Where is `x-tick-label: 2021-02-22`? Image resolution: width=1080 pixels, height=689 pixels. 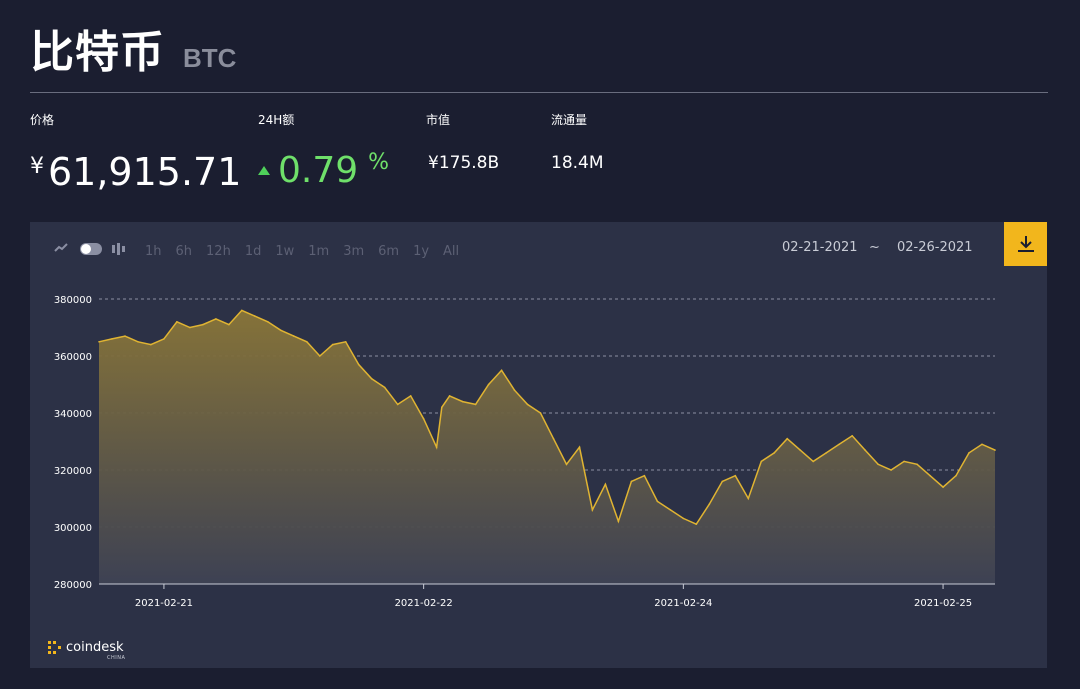 x-tick-label: 2021-02-22 is located at coordinates (424, 603).